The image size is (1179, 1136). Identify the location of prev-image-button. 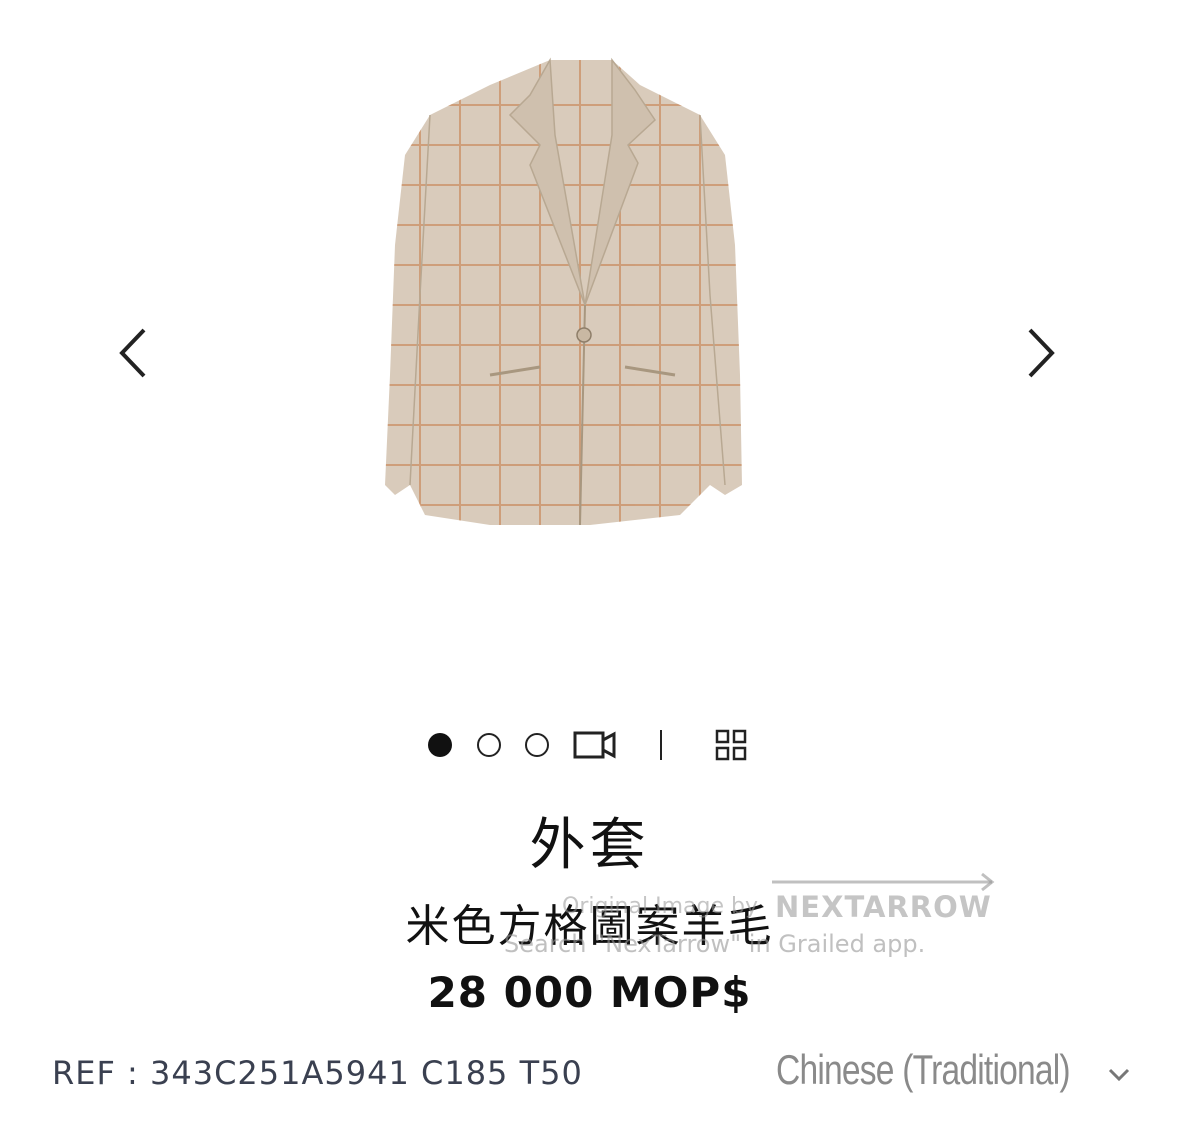
(132, 353).